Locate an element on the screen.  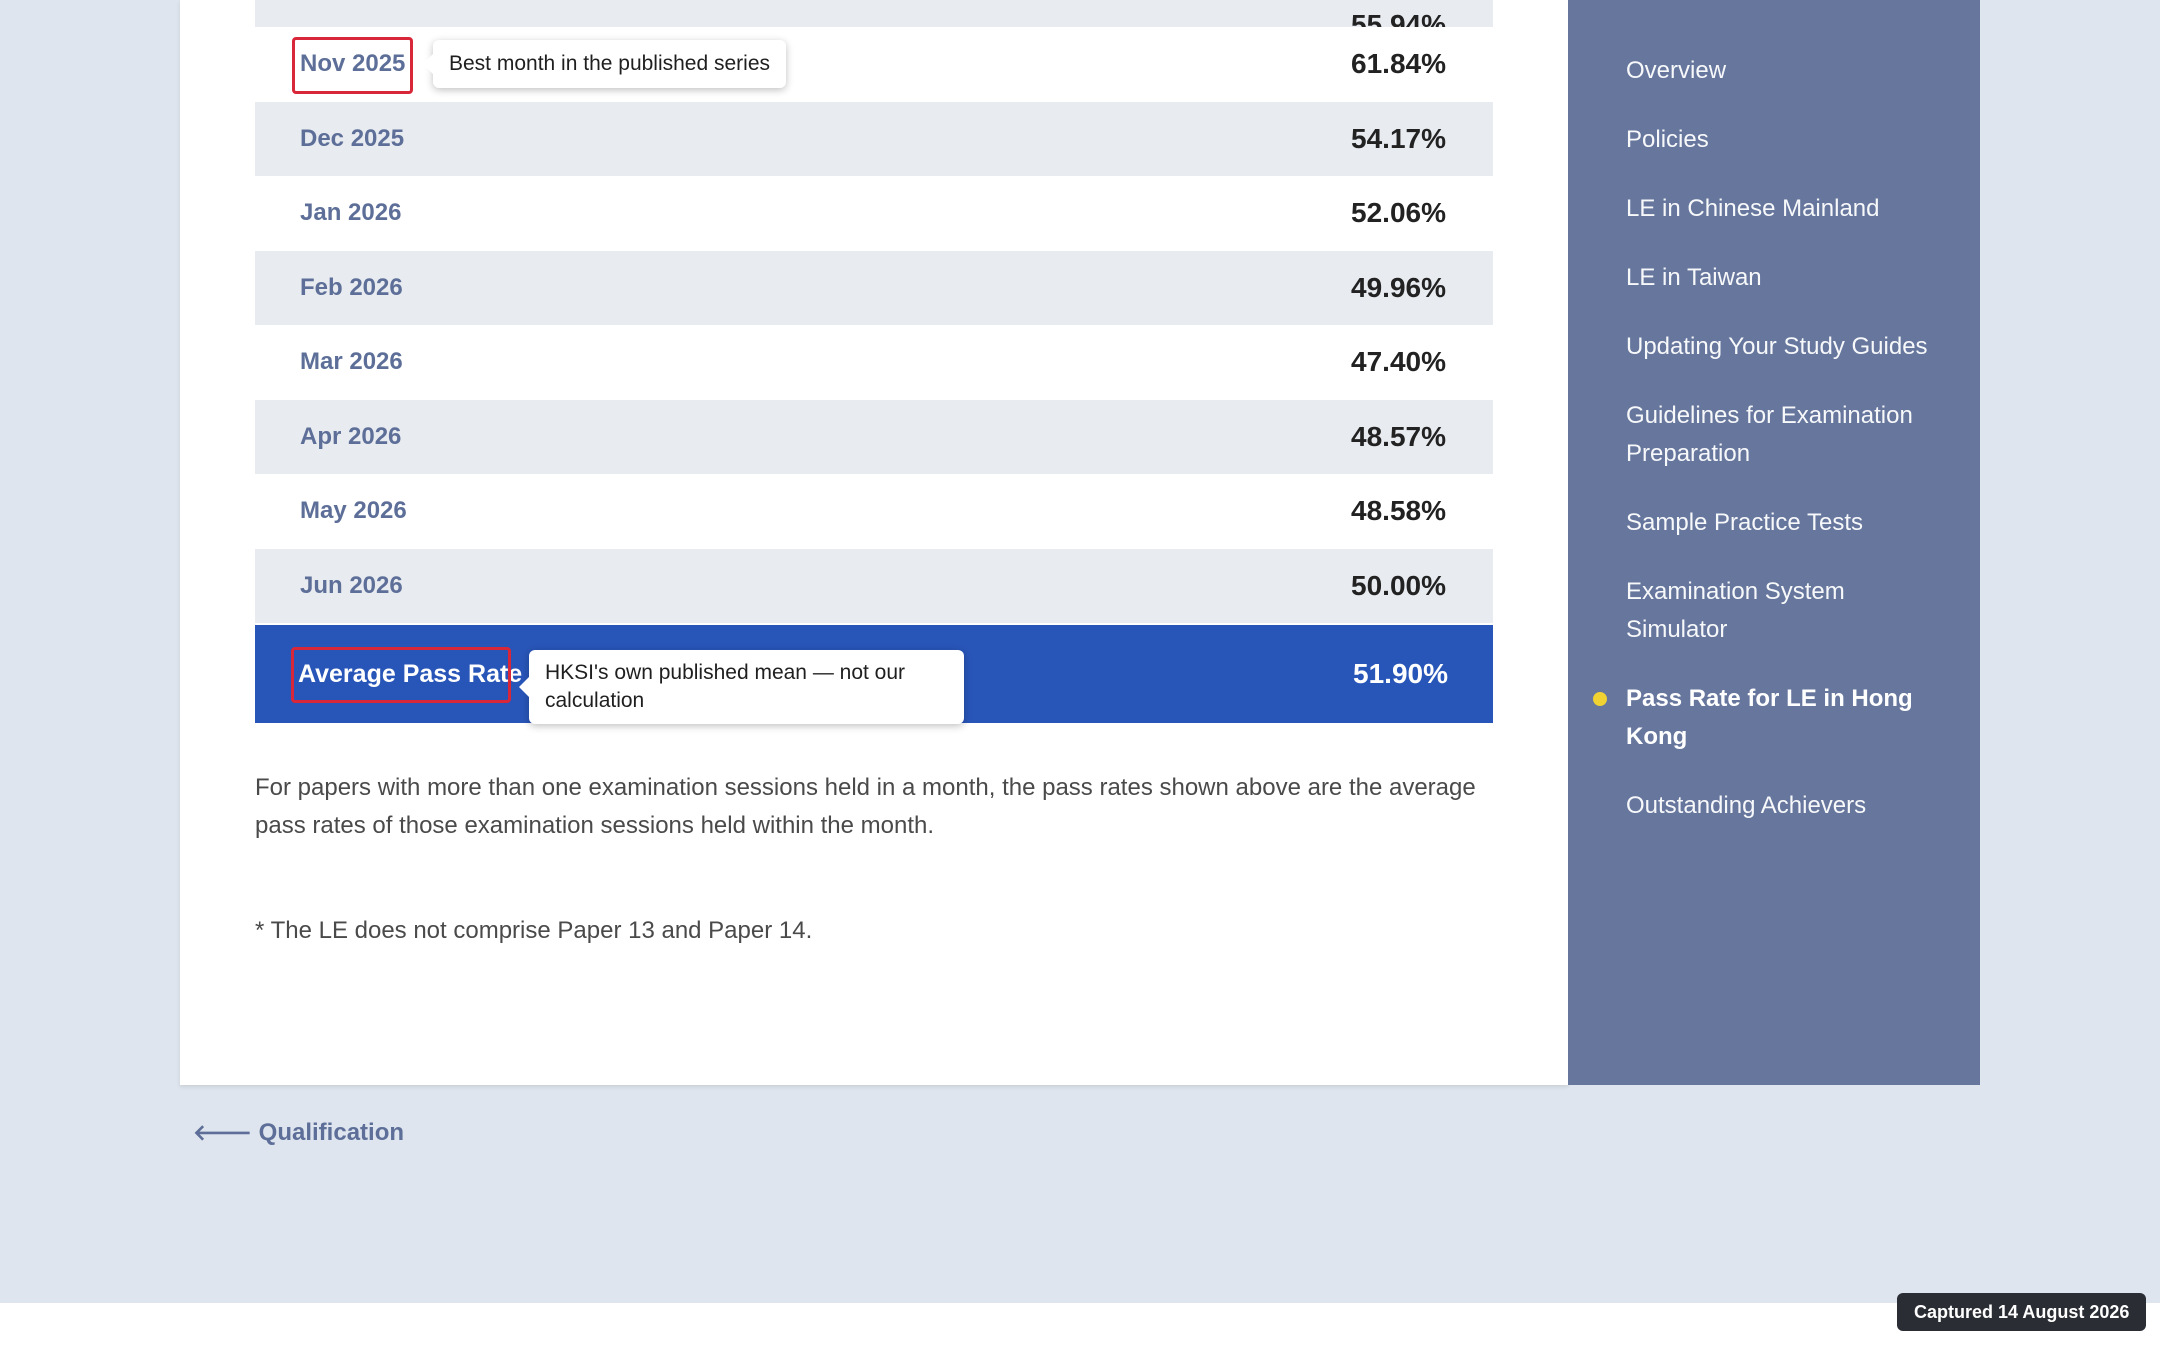
page-footer is located at coordinates (1080, 1326).